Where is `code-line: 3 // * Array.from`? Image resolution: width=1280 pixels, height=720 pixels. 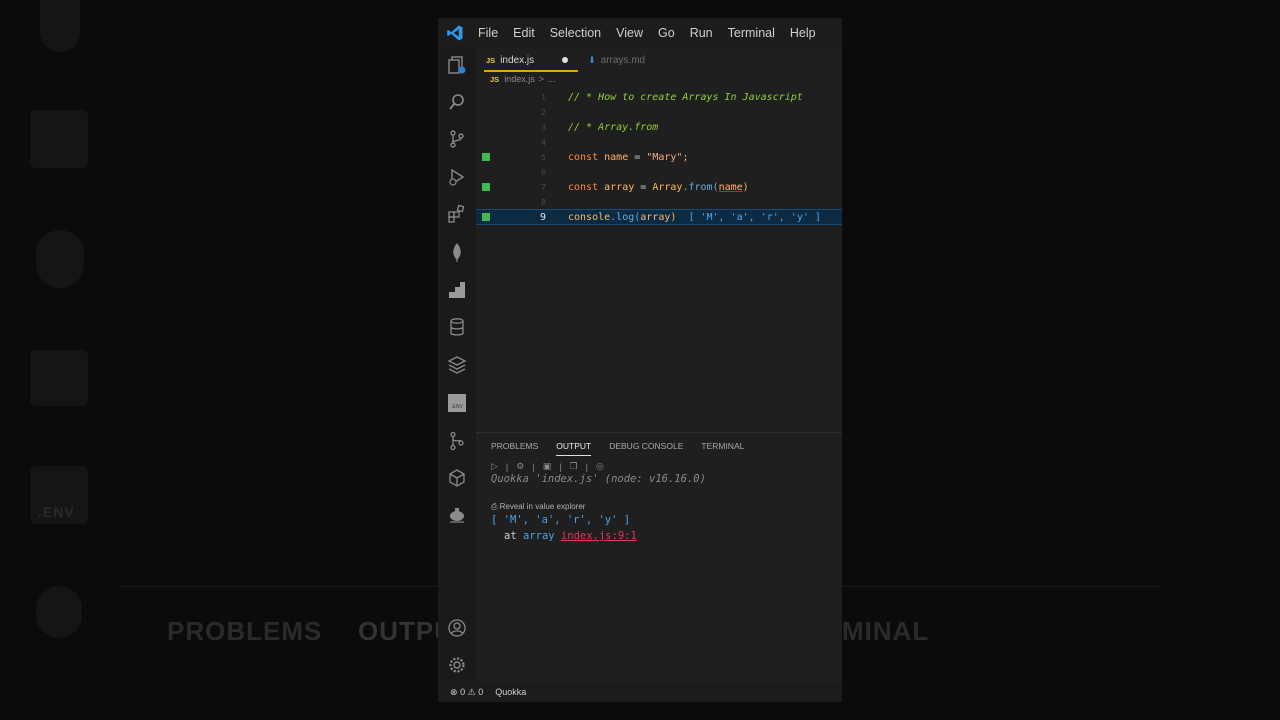
code-line: 3 // * Array.from is located at coordinates (659, 127).